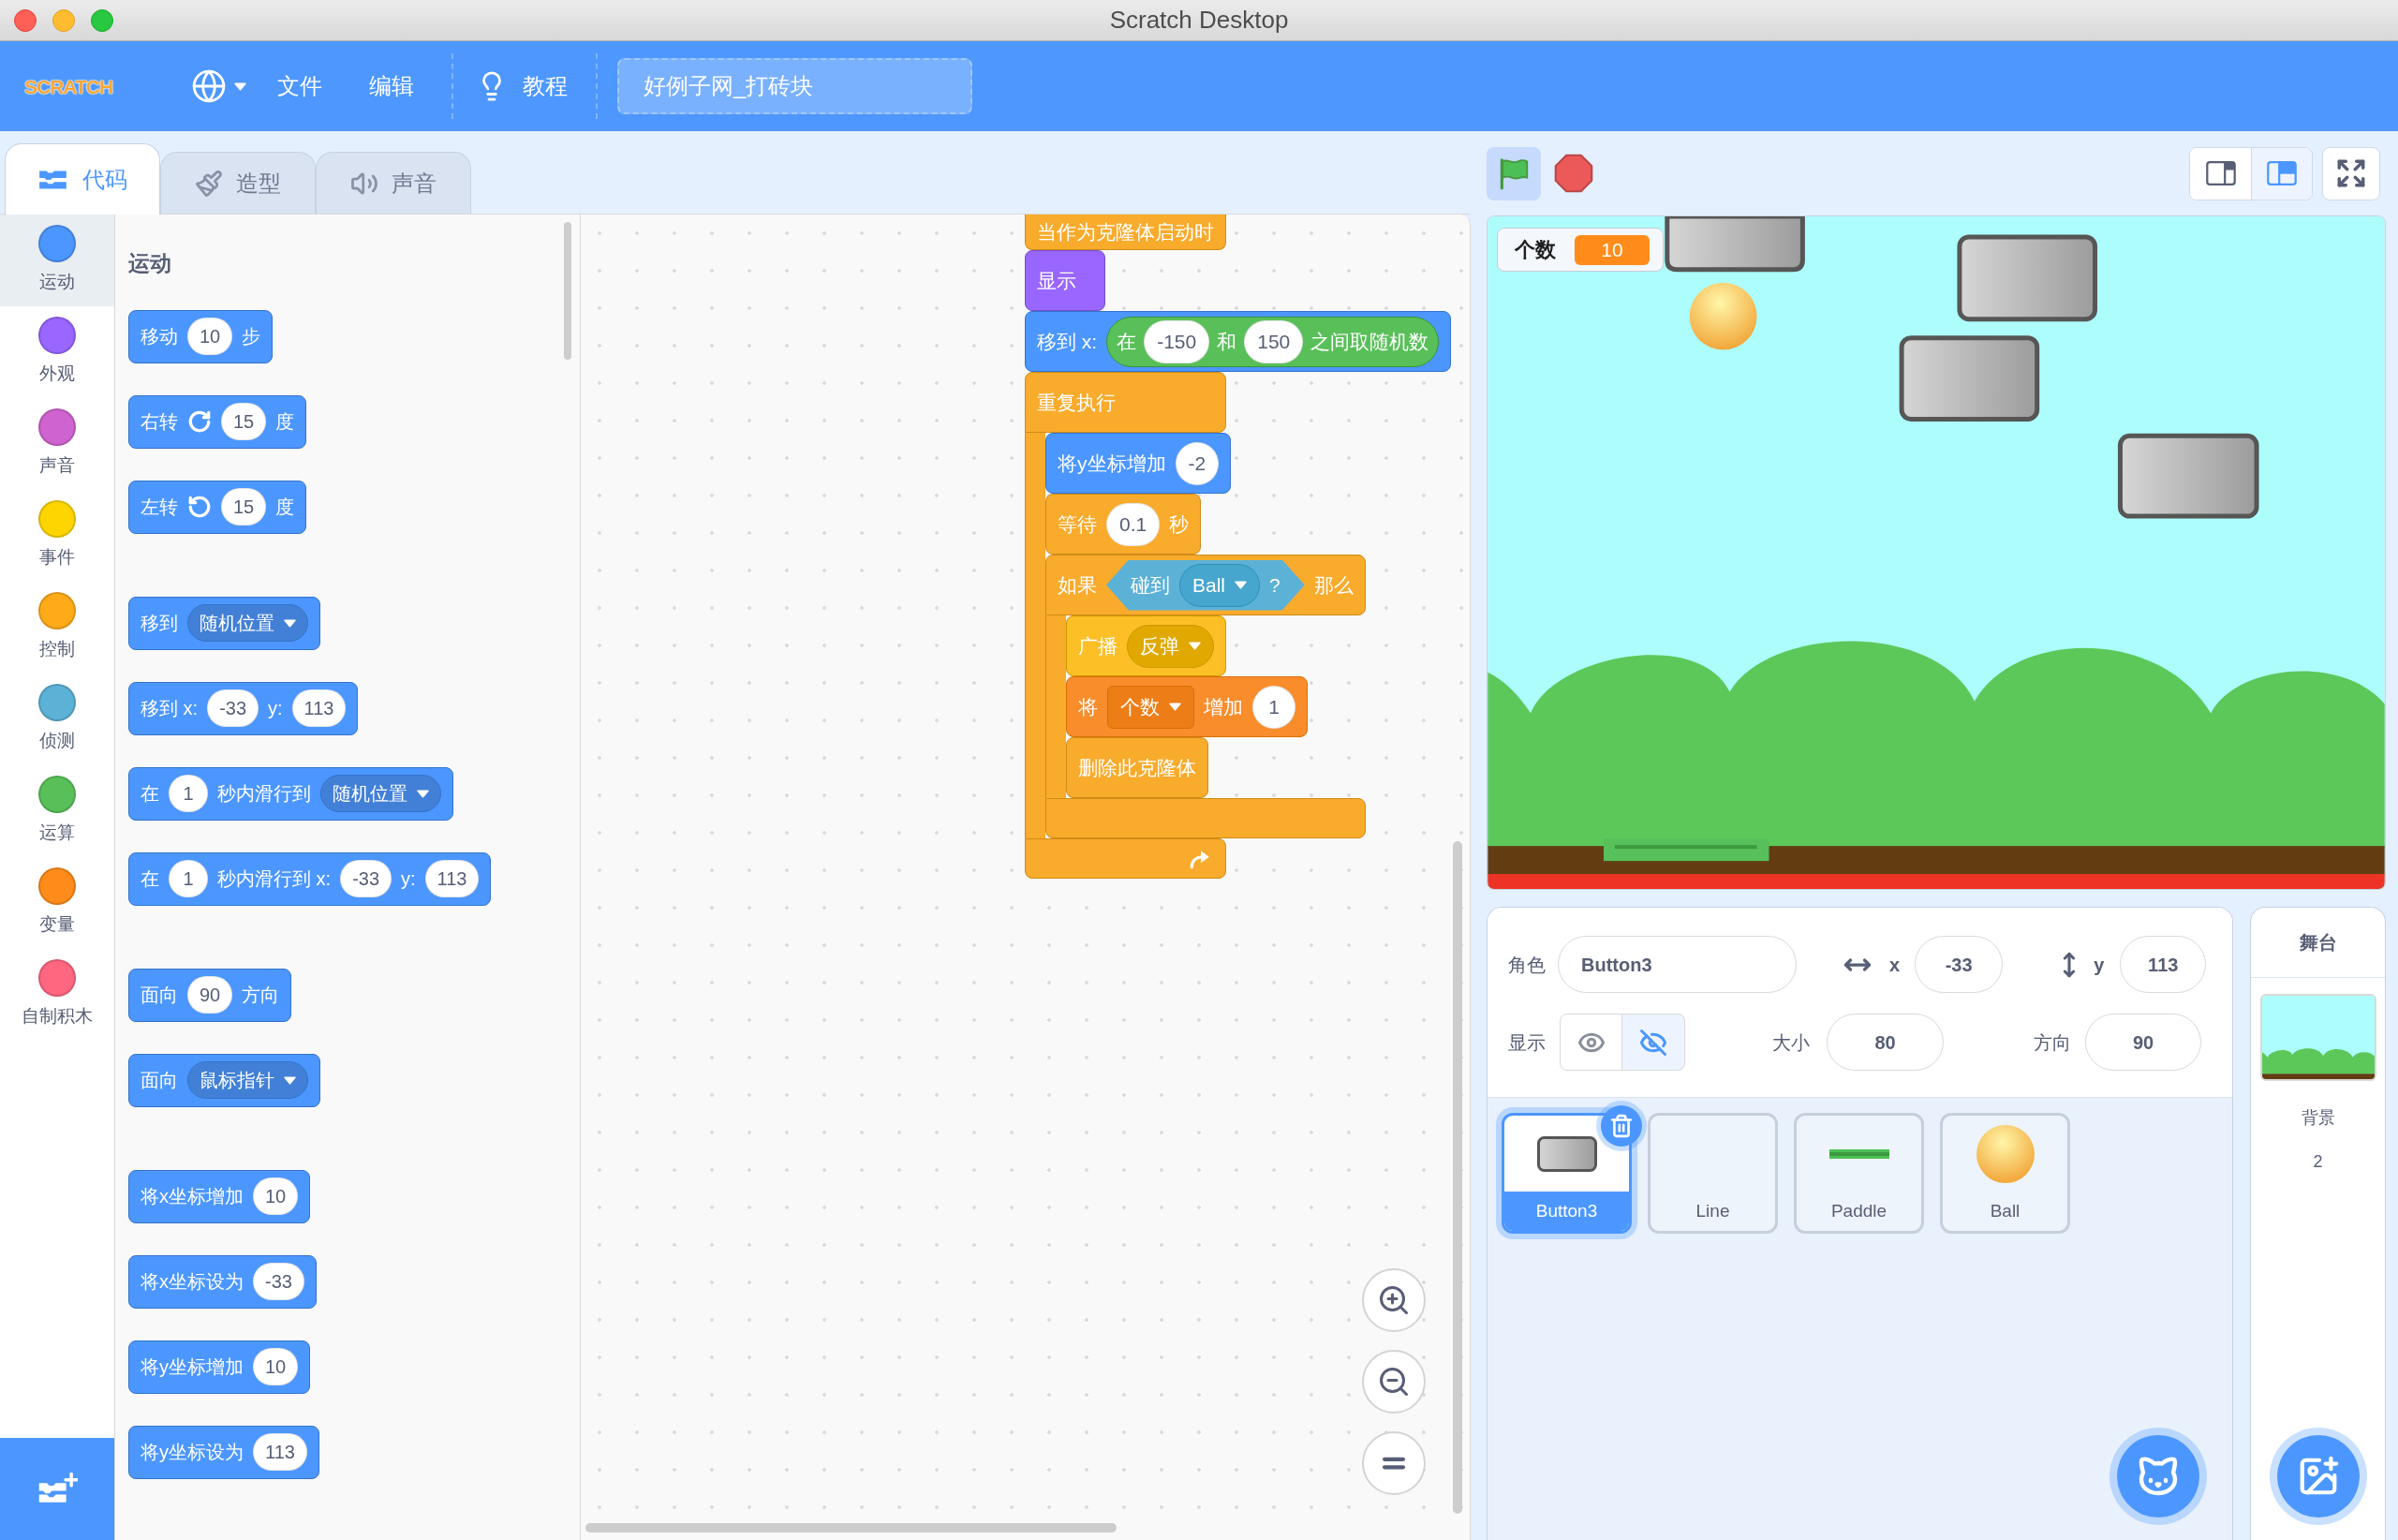 Image resolution: width=2398 pixels, height=1540 pixels. Describe the element at coordinates (2318, 943) in the screenshot. I see `stage-selector-title: 舞台` at that location.